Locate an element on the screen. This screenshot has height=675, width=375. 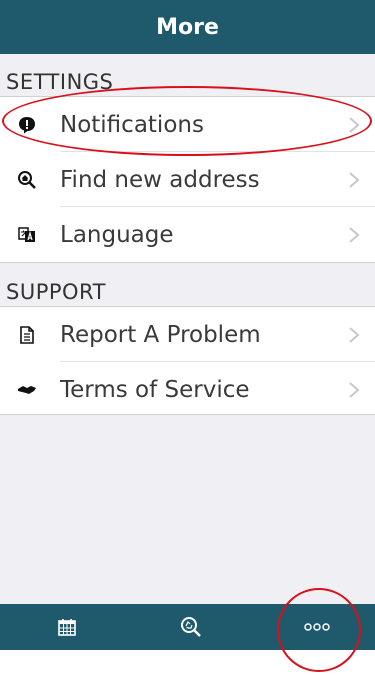
calendar-icon is located at coordinates (67, 627).